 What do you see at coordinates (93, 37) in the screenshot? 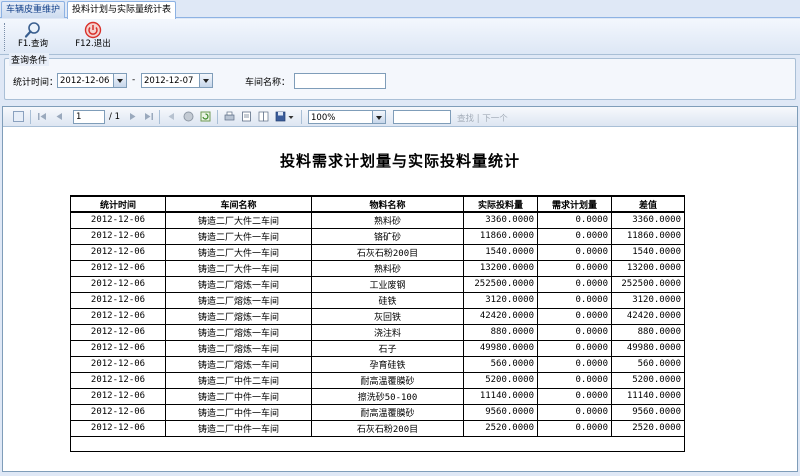
I see `exit-button: F12.退出` at bounding box center [93, 37].